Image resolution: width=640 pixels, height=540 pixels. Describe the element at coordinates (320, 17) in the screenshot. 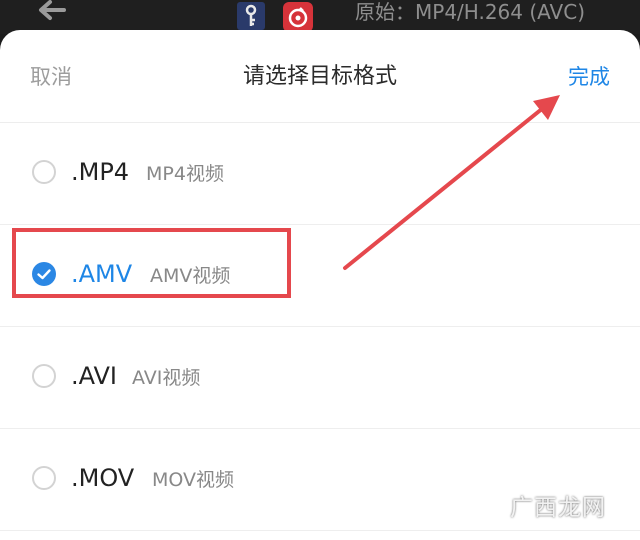

I see `top-bar: 原始：MP4/H.264 (AVC)` at that location.